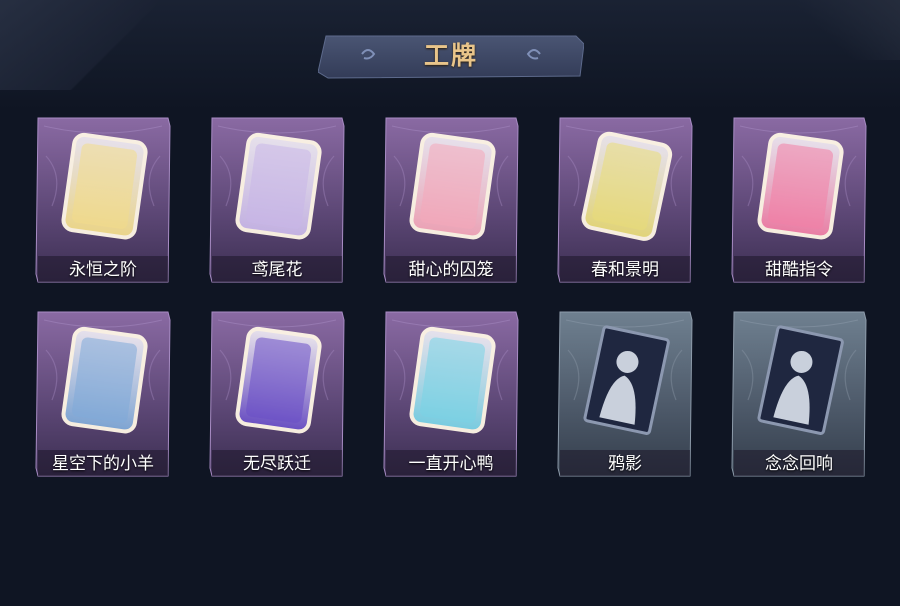 The image size is (900, 606). Describe the element at coordinates (799, 394) in the screenshot. I see `badge-card: 念念回响` at that location.